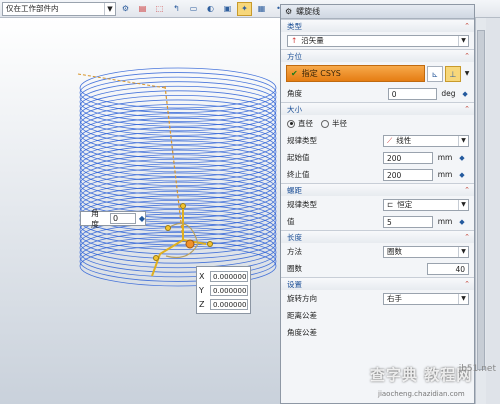  Describe the element at coordinates (453, 73) in the screenshot. I see `csys-icon: ⊥` at that location.